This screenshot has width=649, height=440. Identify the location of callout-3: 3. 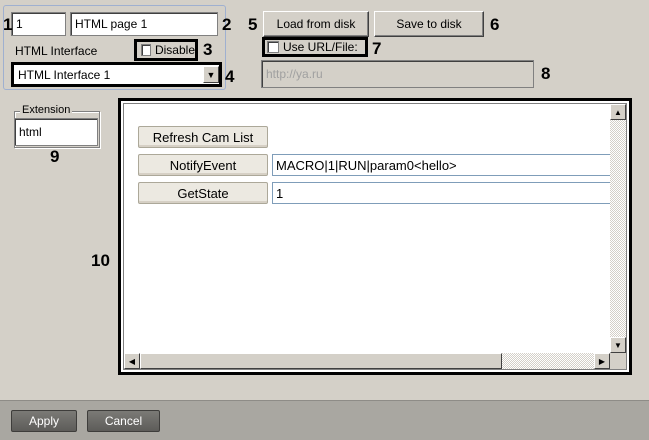
(208, 49).